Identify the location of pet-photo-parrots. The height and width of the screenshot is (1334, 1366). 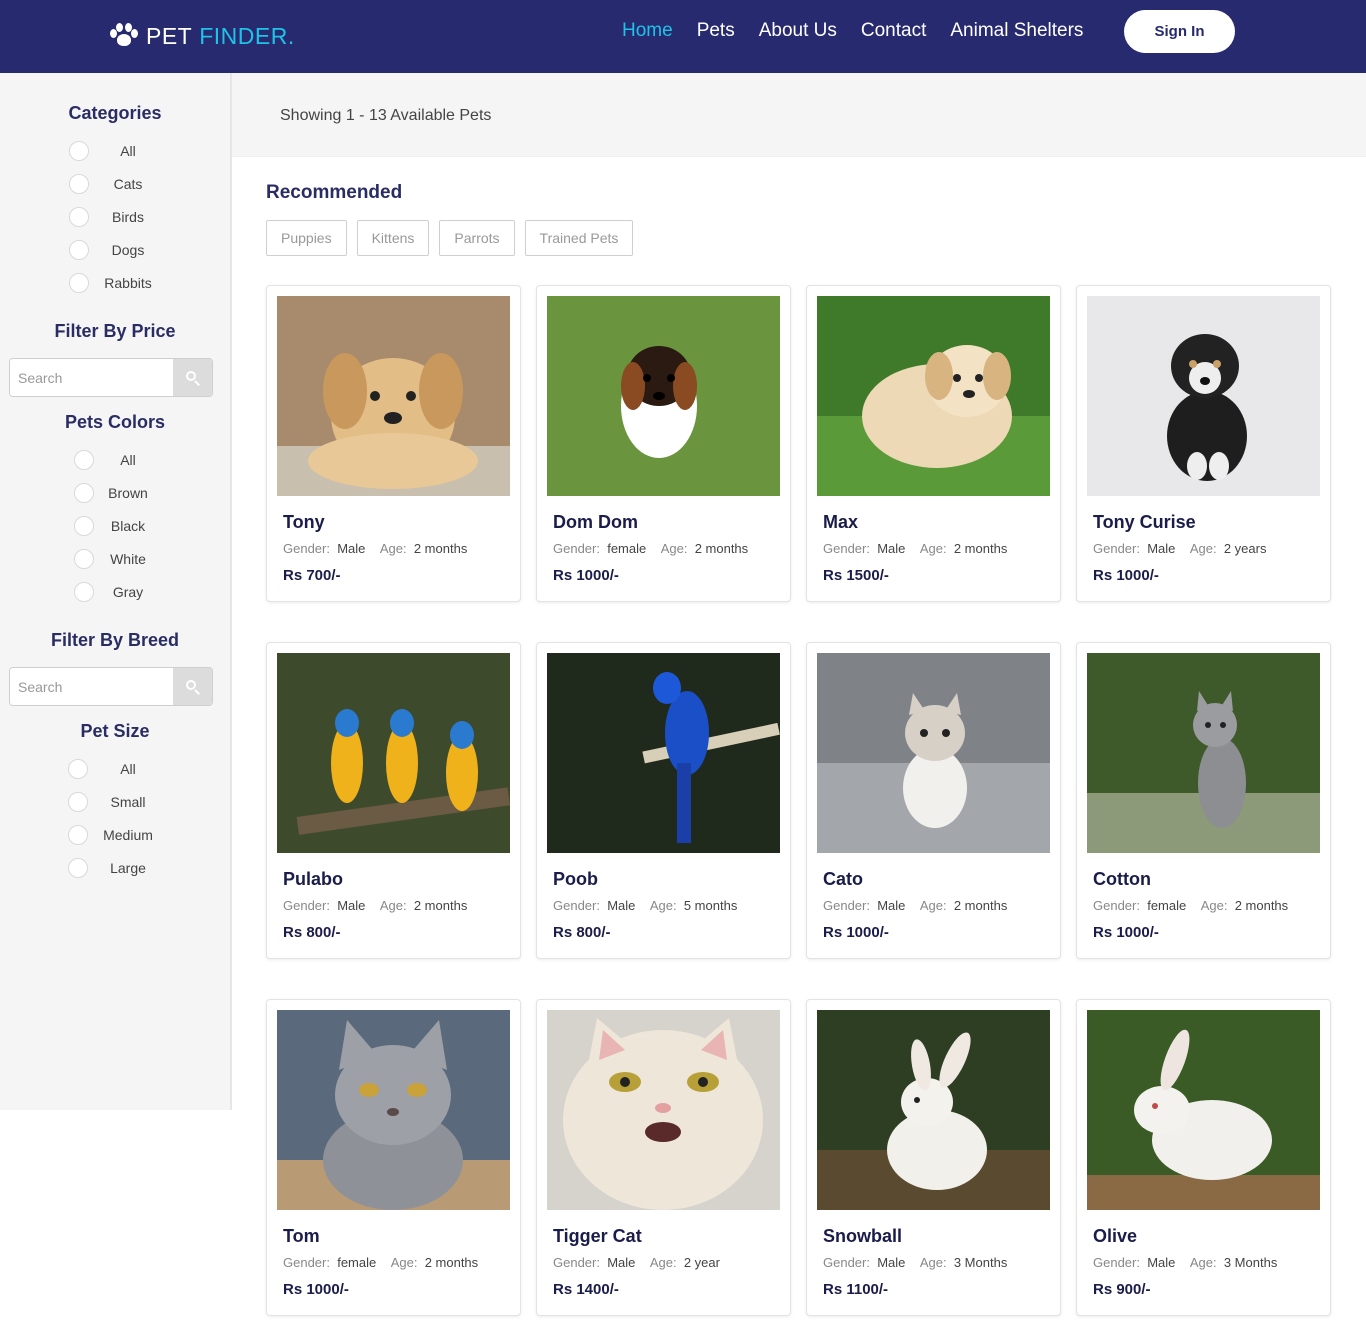
(393, 753).